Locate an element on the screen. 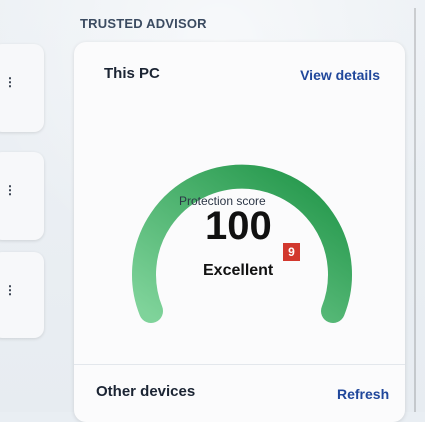  section-title: TRUSTED ADVISOR is located at coordinates (143, 23).